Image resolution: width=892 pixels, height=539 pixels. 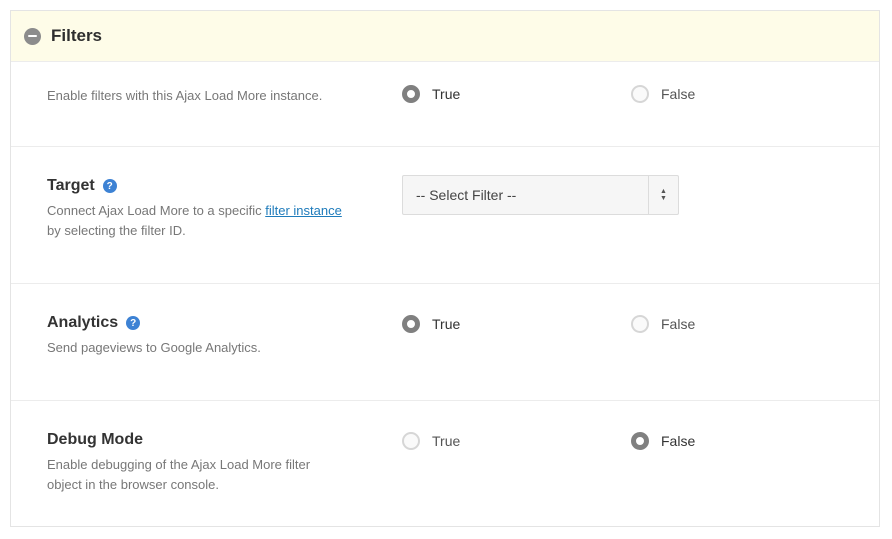 What do you see at coordinates (678, 94) in the screenshot?
I see `enable-filters-false-label: False` at bounding box center [678, 94].